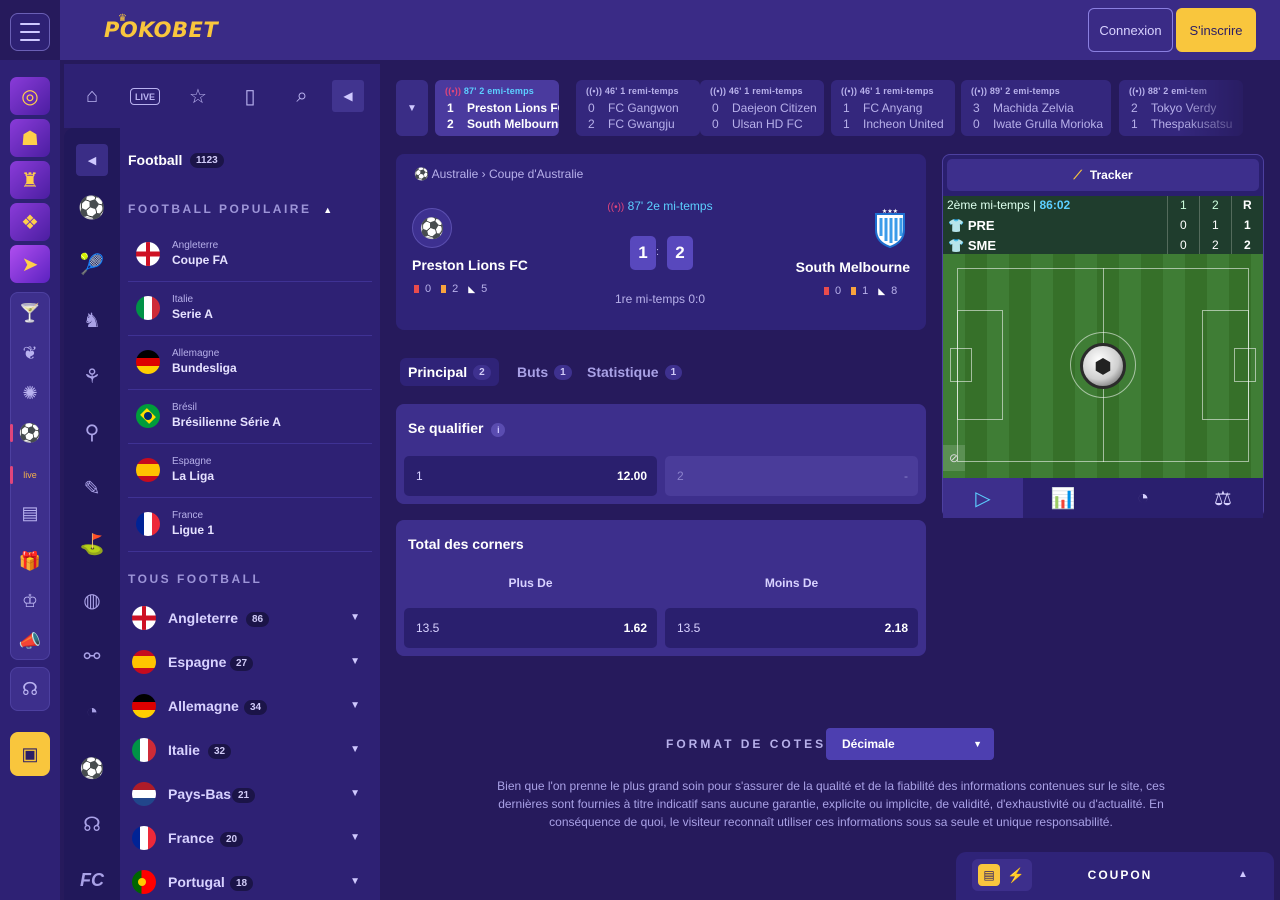 This screenshot has height=900, width=1280. Describe the element at coordinates (30, 96) in the screenshot. I see `game-shortcut-icon: ◎` at that location.